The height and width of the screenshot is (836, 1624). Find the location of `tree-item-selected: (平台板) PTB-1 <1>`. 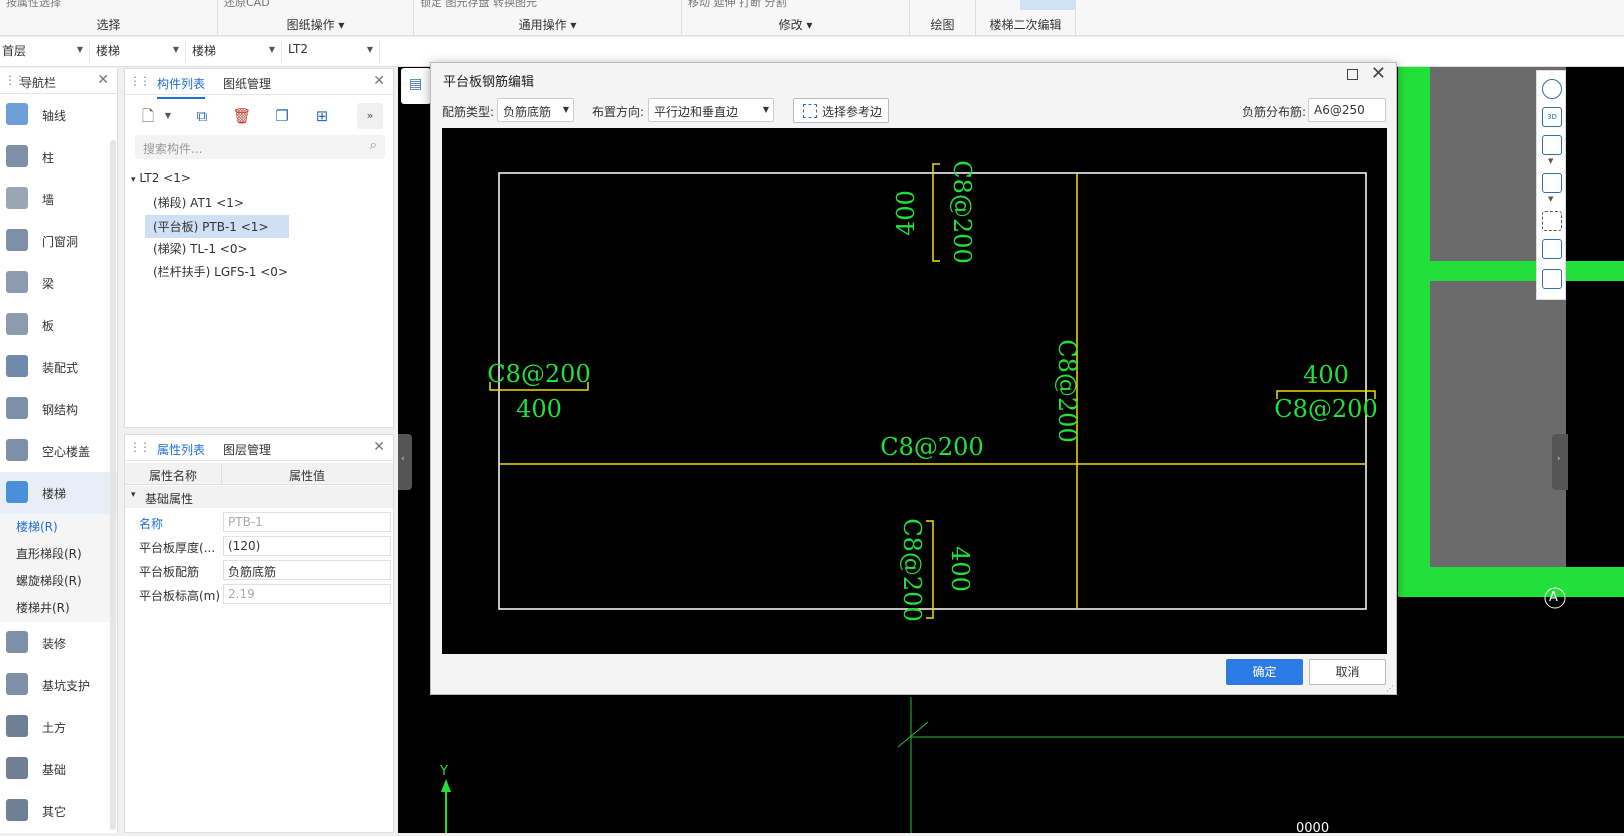

tree-item-selected: (平台板) PTB-1 <1> is located at coordinates (217, 226).